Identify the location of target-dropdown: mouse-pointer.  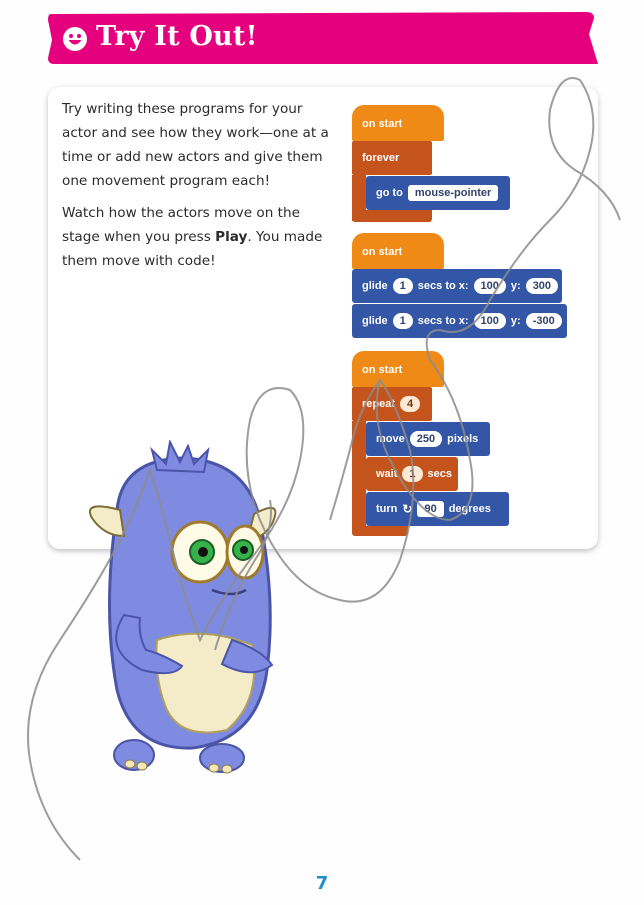
(453, 193).